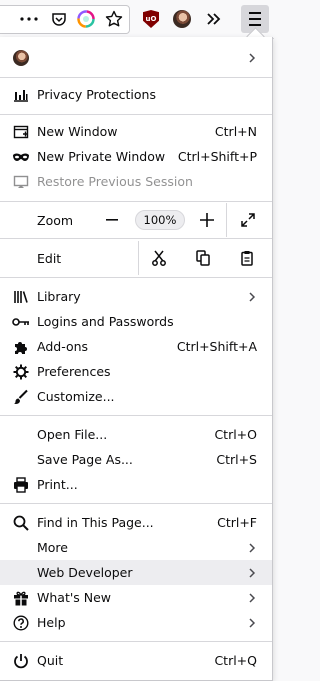 This screenshot has width=320, height=681. Describe the element at coordinates (63, 346) in the screenshot. I see `menu-label: Add-ons` at that location.